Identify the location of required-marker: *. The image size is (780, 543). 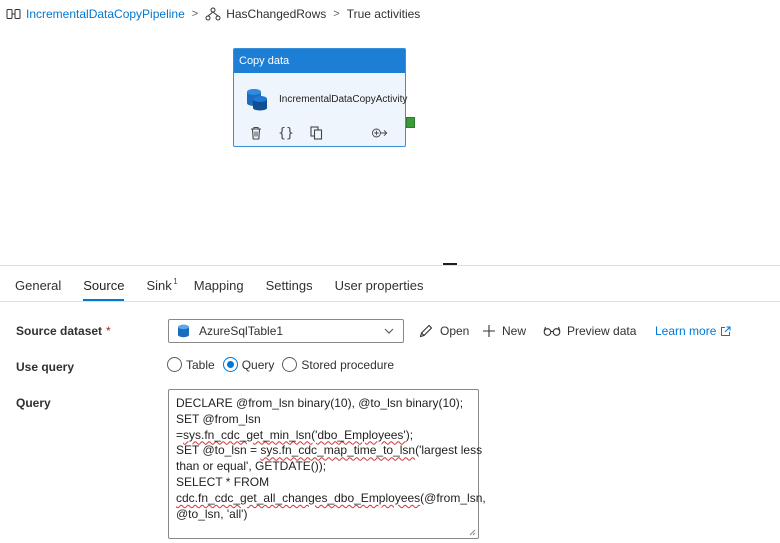
(108, 331).